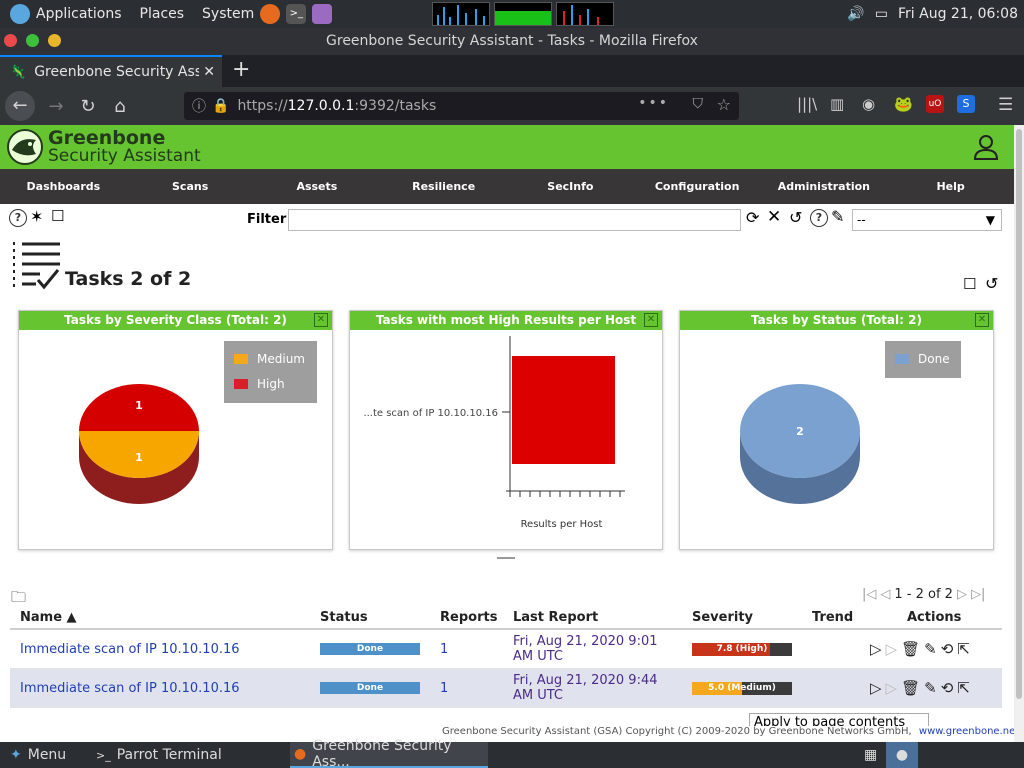 This screenshot has height=768, width=1024. Describe the element at coordinates (443, 186) in the screenshot. I see `menu-resilience: Resilience` at that location.